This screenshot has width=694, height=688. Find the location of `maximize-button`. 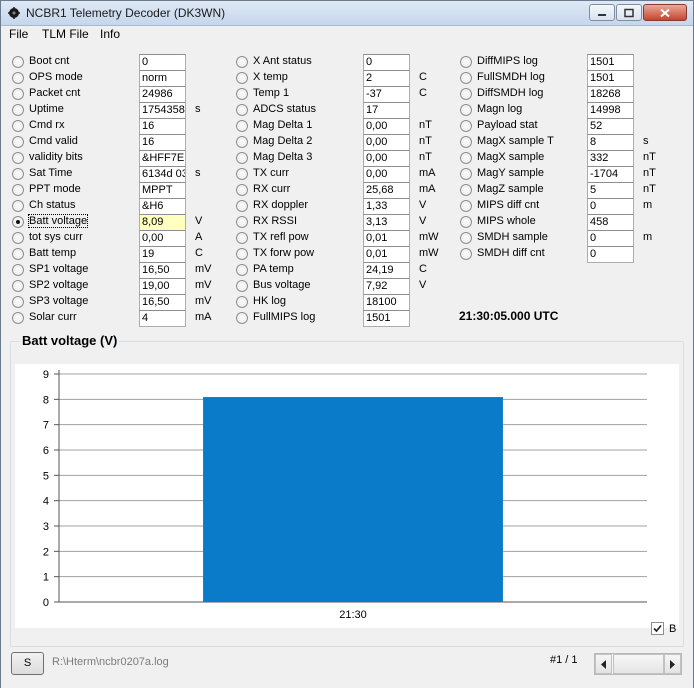

maximize-button is located at coordinates (629, 12).